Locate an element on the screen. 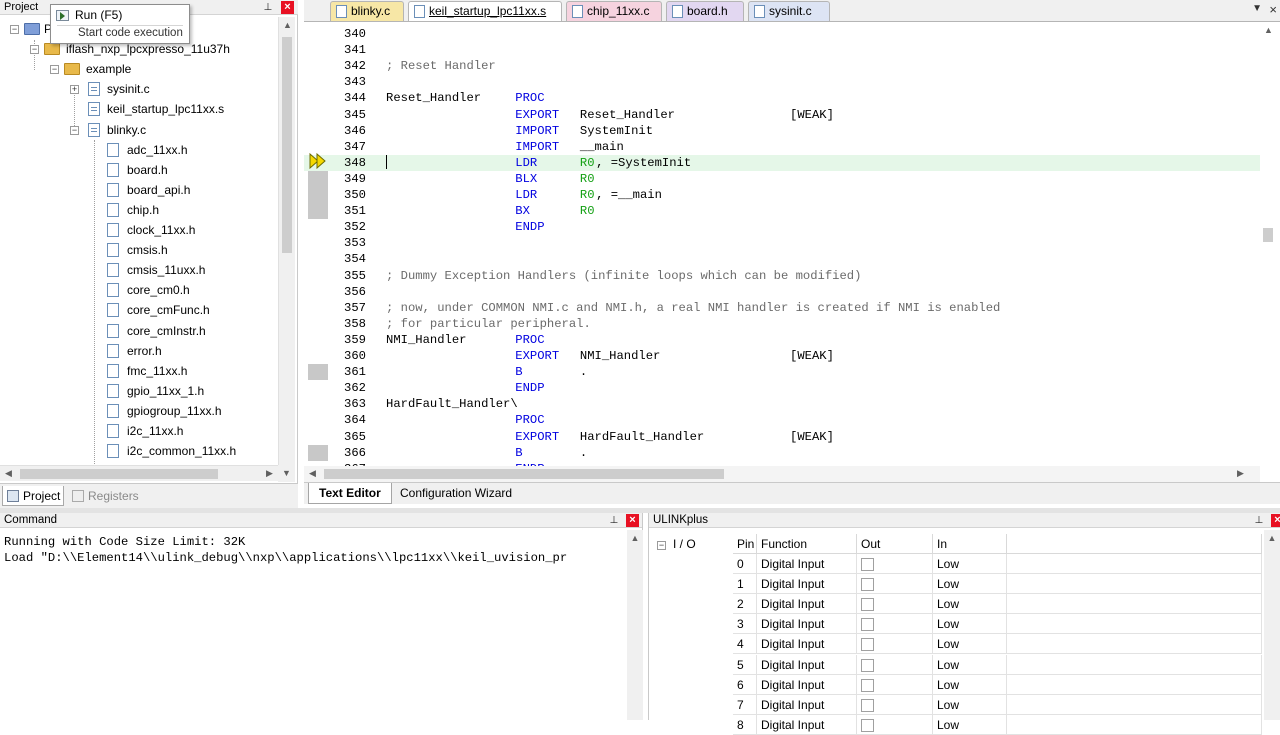  tree-item-header: chip.h is located at coordinates (139, 210).